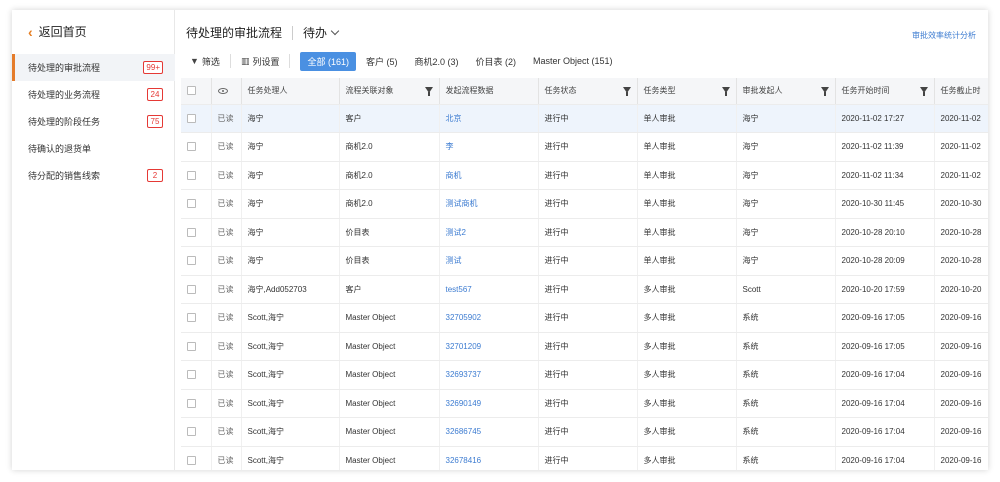  Describe the element at coordinates (961, 91) in the screenshot. I see `col-header-end: 任务截止时` at that location.